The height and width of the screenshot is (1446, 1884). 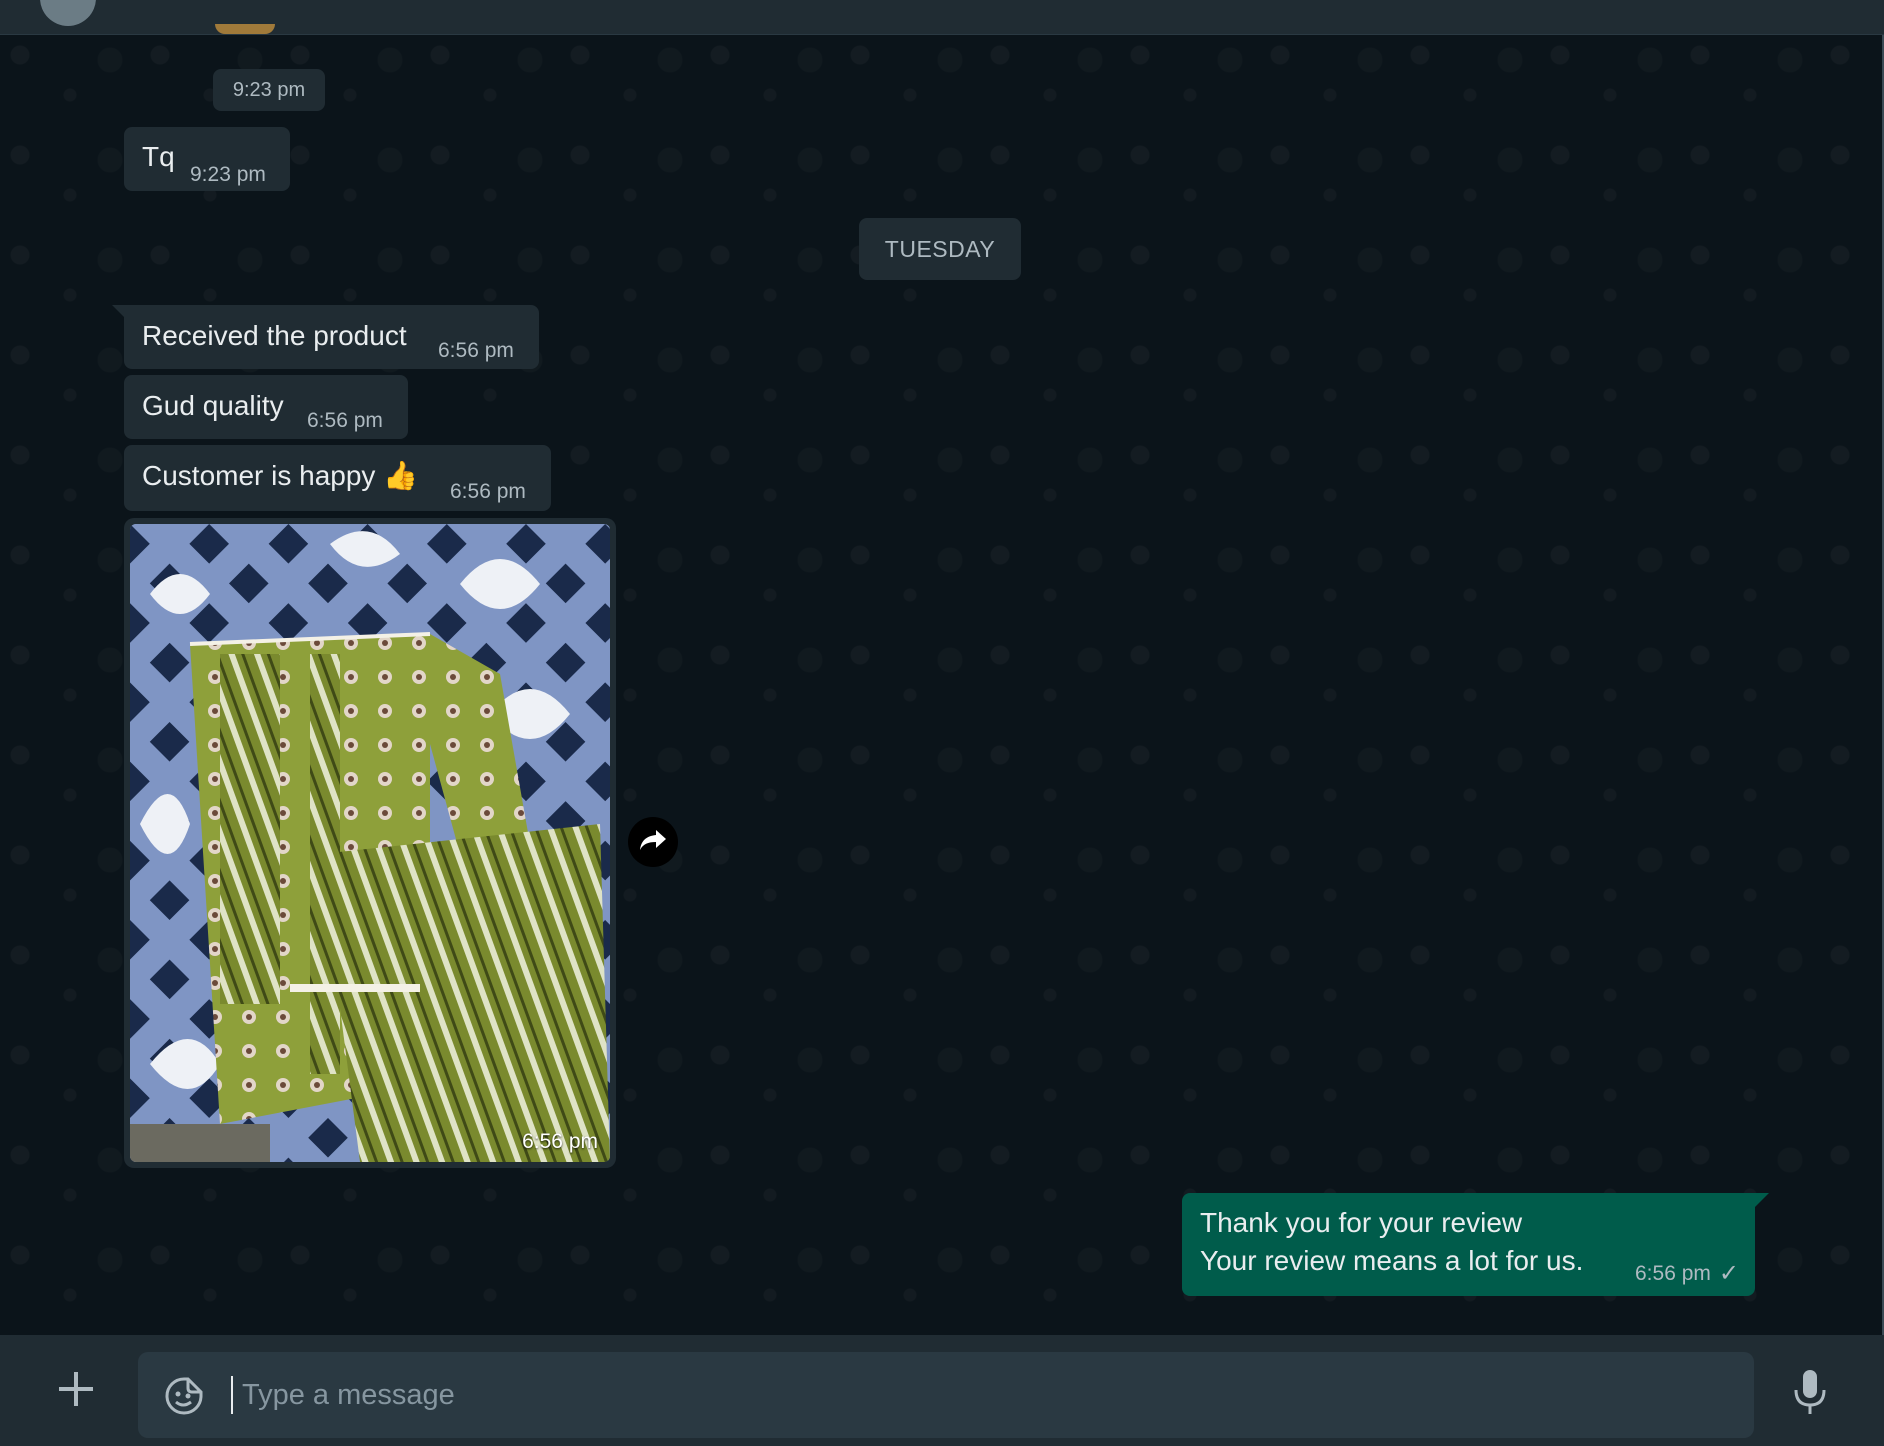 What do you see at coordinates (280, 475) in the screenshot?
I see `message-text: Customer is happy 👍` at bounding box center [280, 475].